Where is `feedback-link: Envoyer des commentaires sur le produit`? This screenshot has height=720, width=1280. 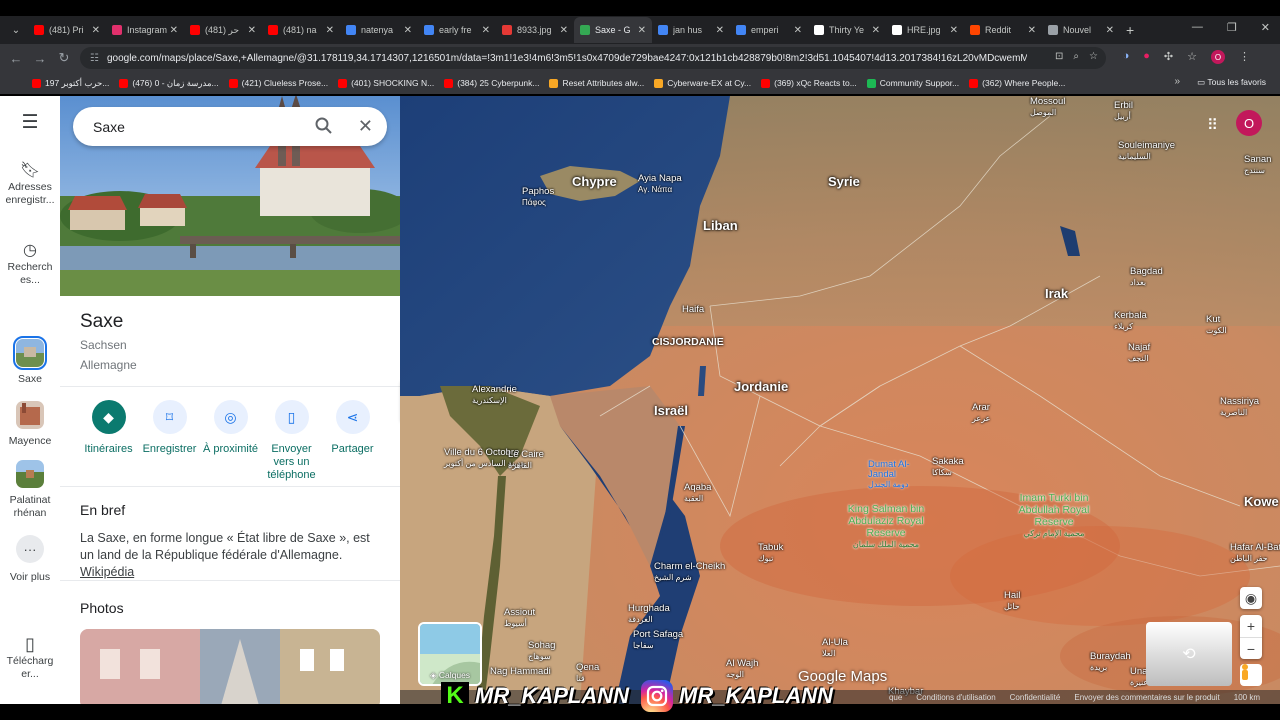
feedback-link: Envoyer des commentaires sur le produit is located at coordinates (1146, 697).